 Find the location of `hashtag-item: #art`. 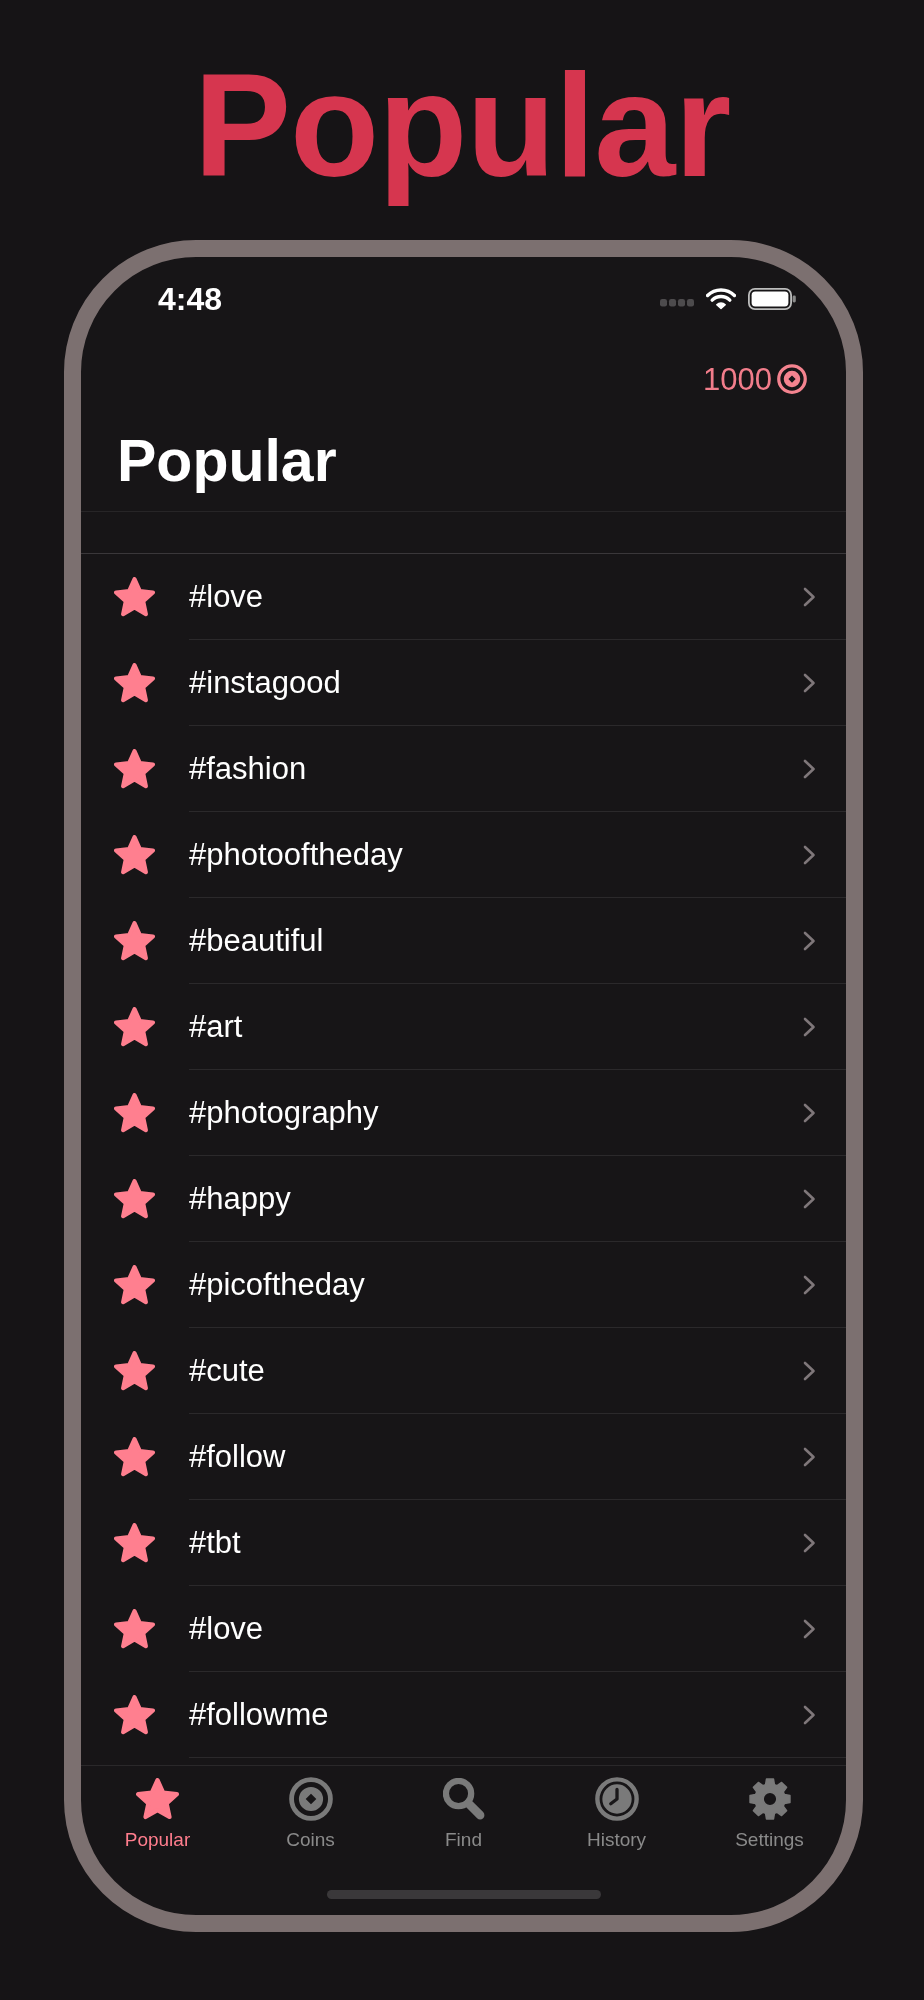

hashtag-item: #art is located at coordinates (216, 1026).